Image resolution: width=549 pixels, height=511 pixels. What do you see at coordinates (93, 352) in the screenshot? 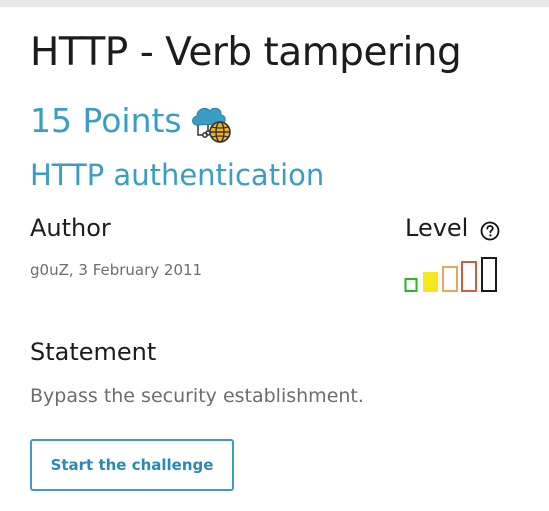
I see `statement-heading: Statement` at bounding box center [93, 352].